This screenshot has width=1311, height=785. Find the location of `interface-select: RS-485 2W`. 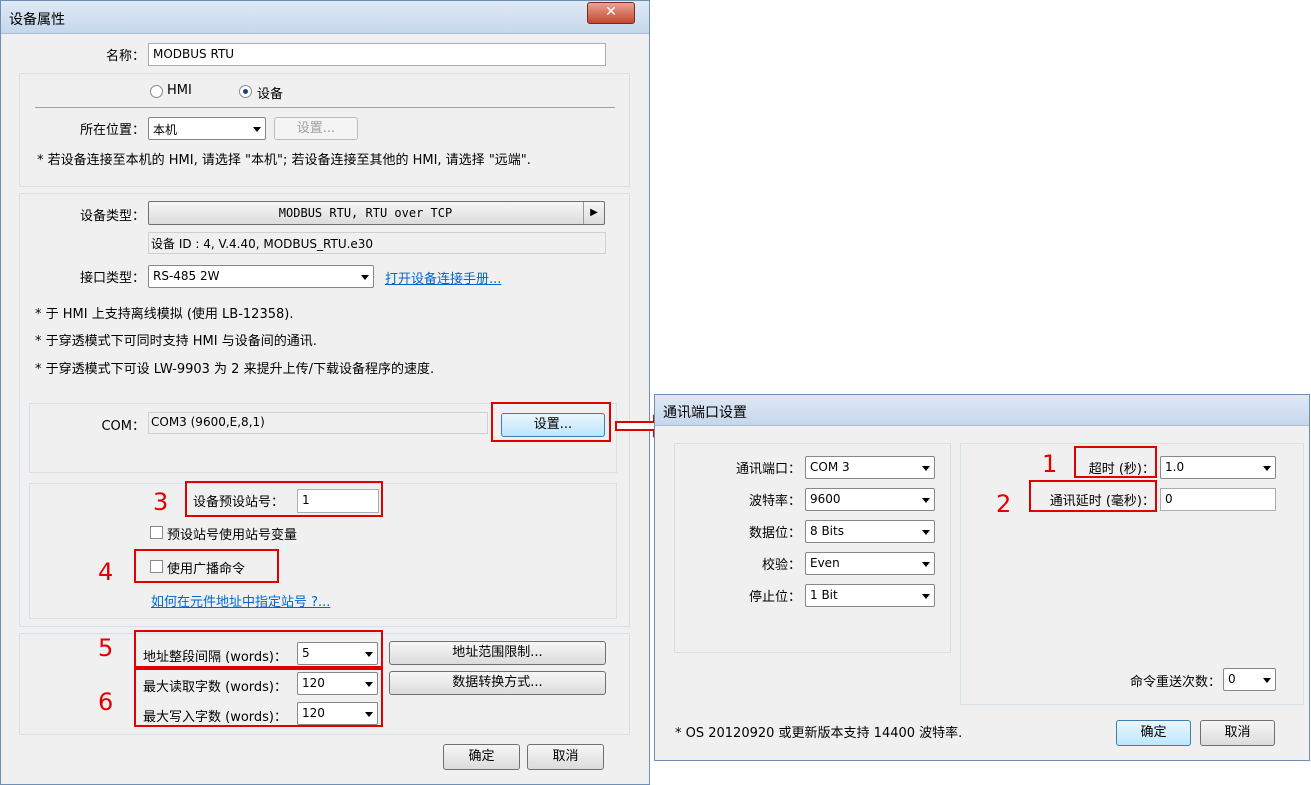

interface-select: RS-485 2W is located at coordinates (261, 276).